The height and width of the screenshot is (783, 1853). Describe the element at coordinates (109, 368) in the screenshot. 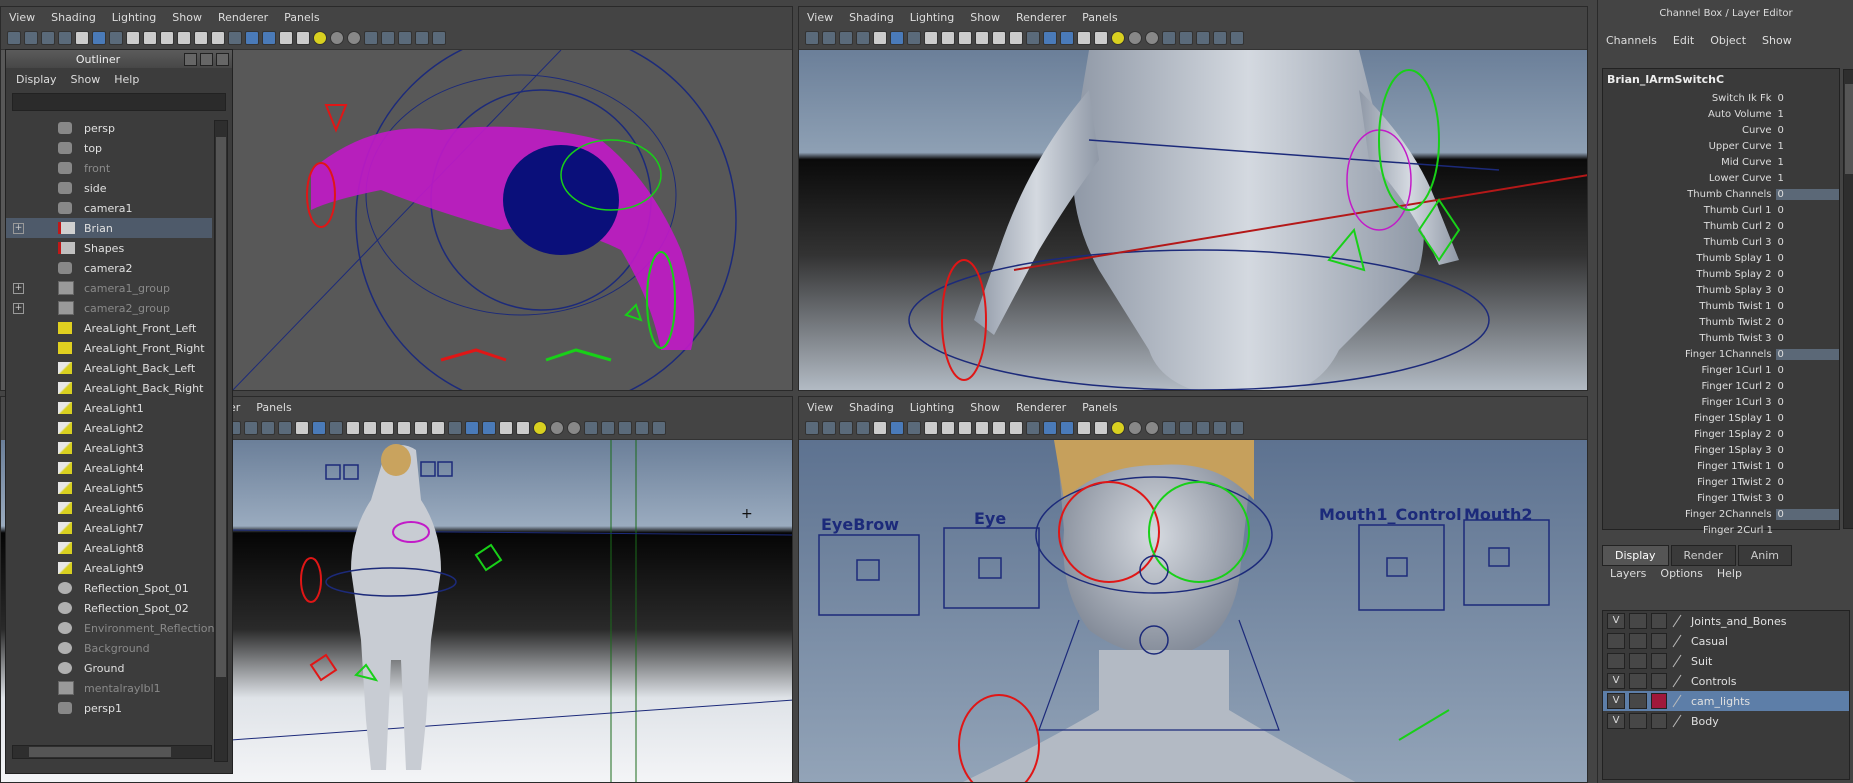

I see `outliner-item: AreaLight_Back_Left` at that location.